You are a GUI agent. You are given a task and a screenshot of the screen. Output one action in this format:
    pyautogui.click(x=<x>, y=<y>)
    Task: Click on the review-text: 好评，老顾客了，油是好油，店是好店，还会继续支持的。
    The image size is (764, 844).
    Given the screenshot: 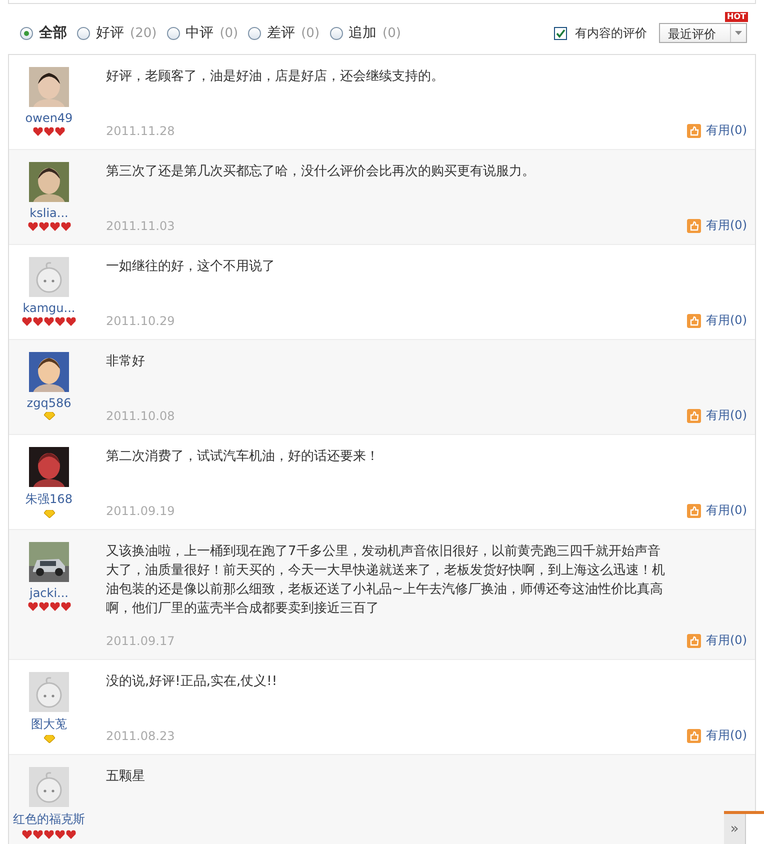 What is the action you would take?
    pyautogui.click(x=275, y=77)
    